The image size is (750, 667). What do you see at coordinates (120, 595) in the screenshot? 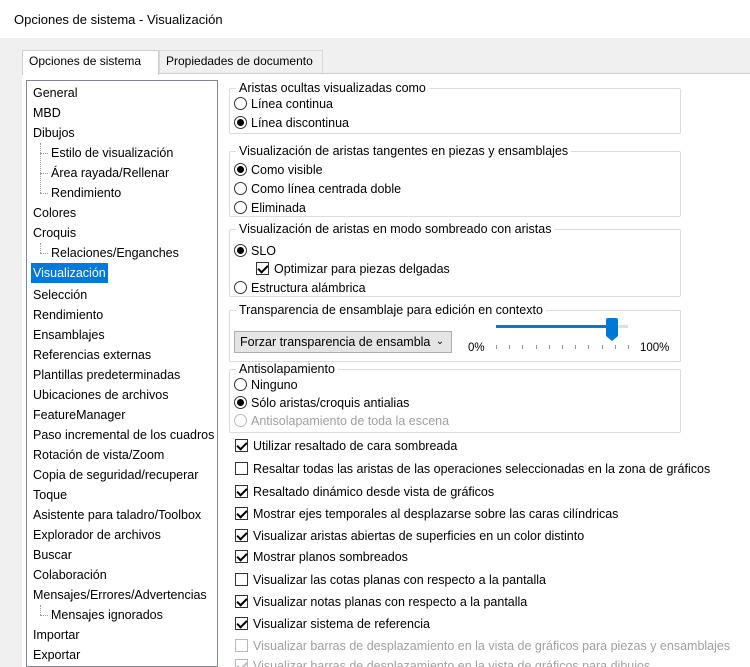
I see `tree-item-mensajes: Mensajes/Errores/Advertencias` at bounding box center [120, 595].